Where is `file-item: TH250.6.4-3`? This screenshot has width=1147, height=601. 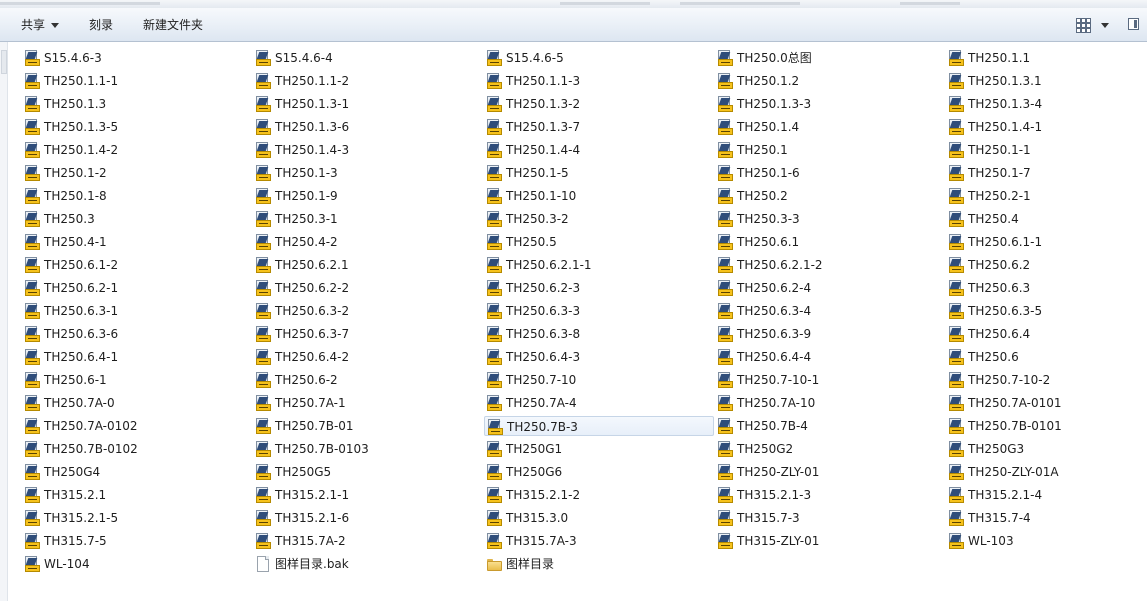
file-item: TH250.6.4-3 is located at coordinates (597, 357).